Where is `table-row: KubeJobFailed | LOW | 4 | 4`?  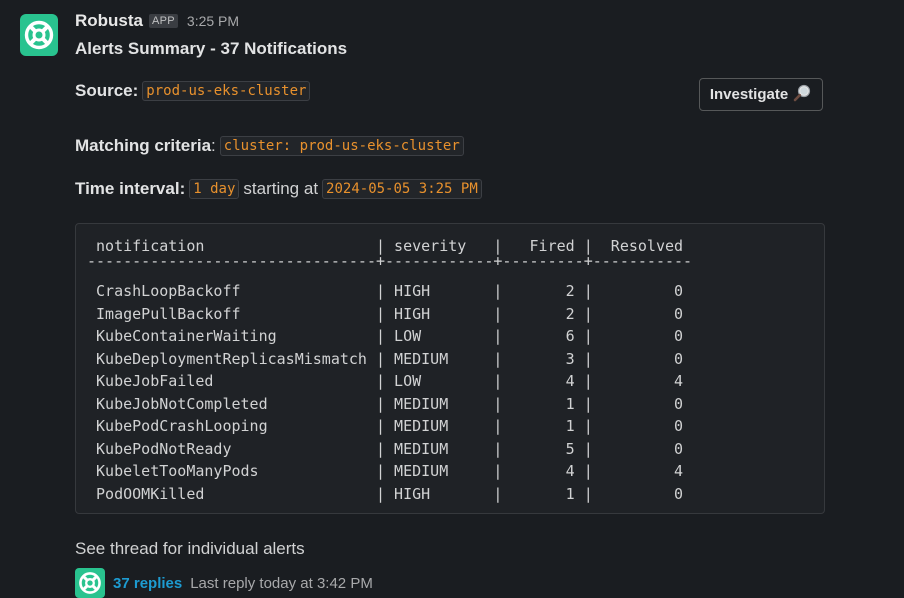 table-row: KubeJobFailed | LOW | 4 | 4 is located at coordinates (385, 381).